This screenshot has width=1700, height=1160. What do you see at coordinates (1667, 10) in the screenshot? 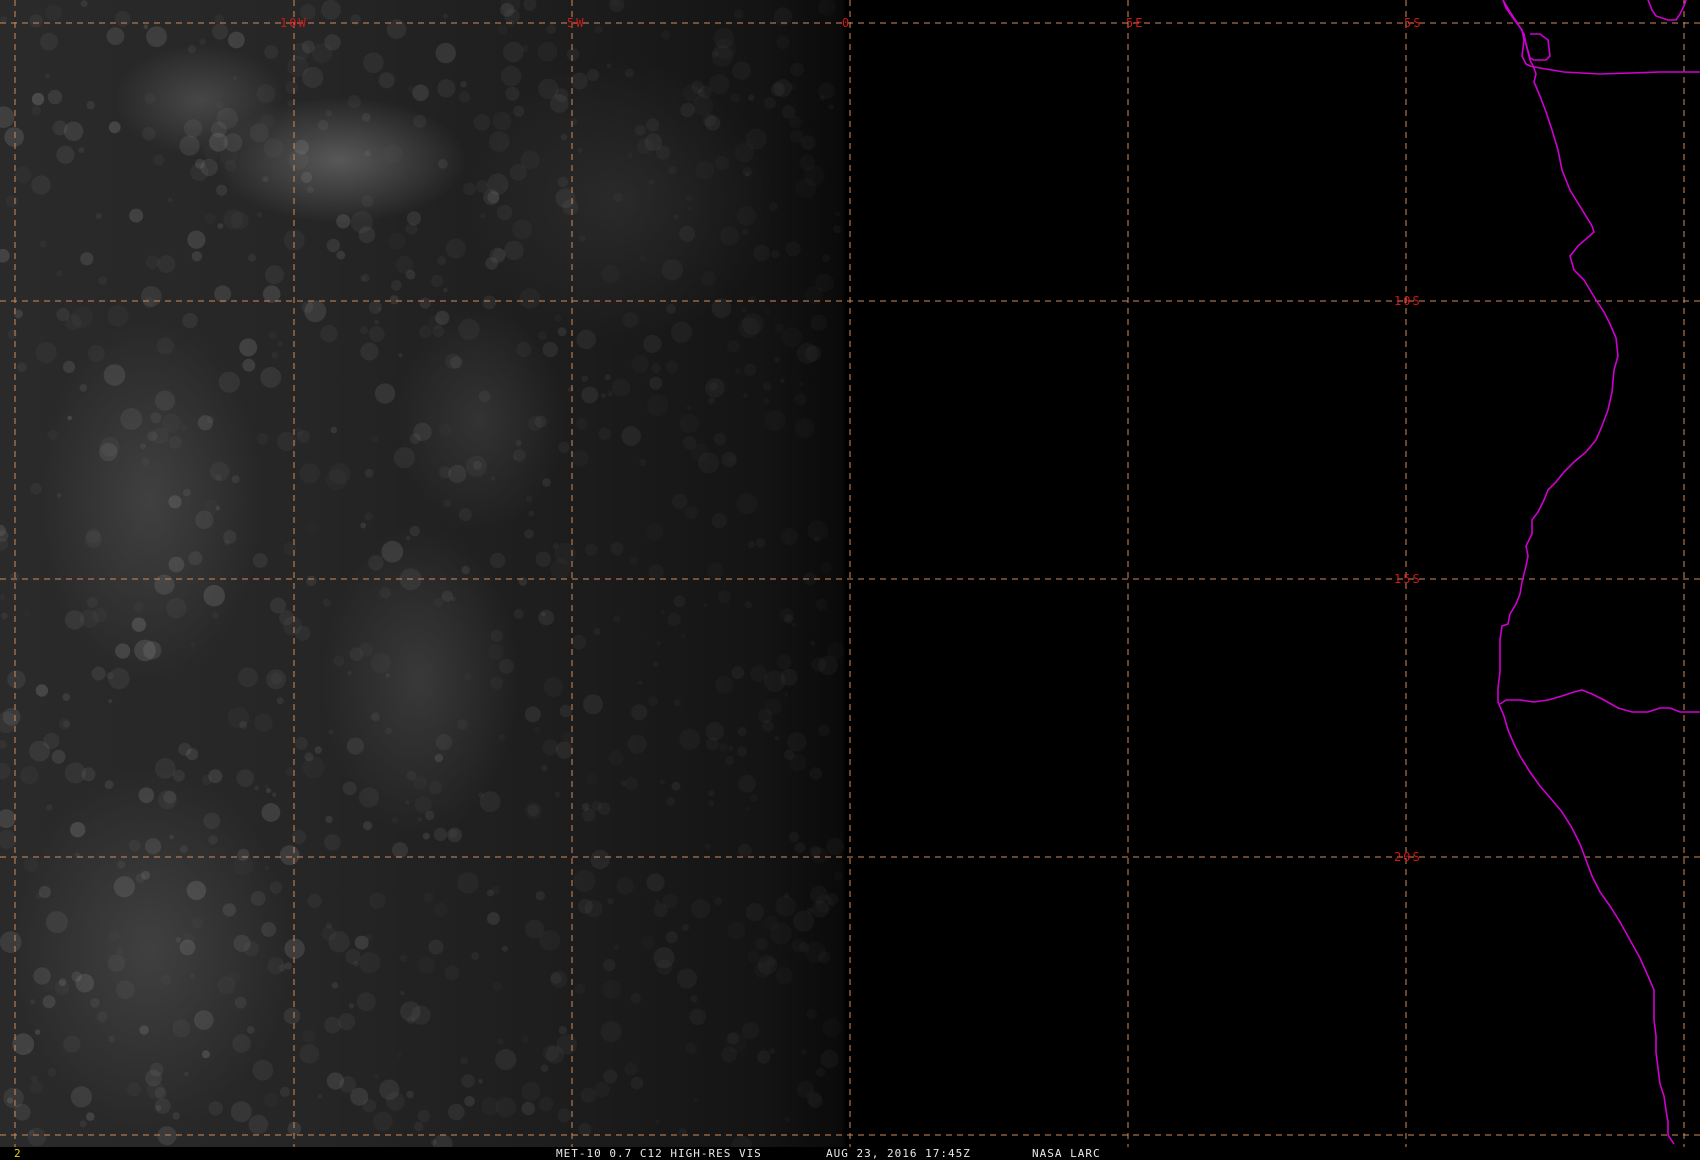
I see `border-upper-right` at bounding box center [1667, 10].